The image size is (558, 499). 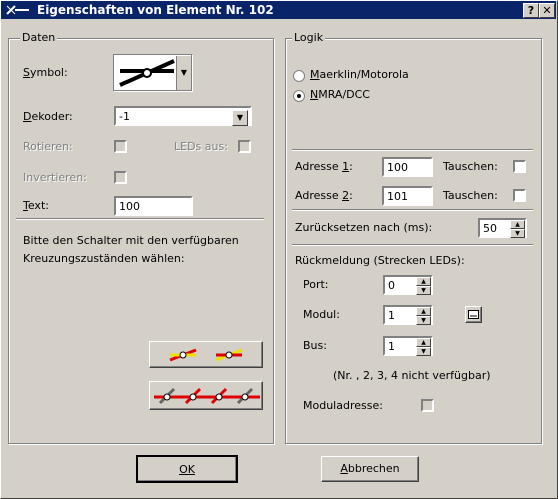 I want to click on modul-browse-button, so click(x=473, y=314).